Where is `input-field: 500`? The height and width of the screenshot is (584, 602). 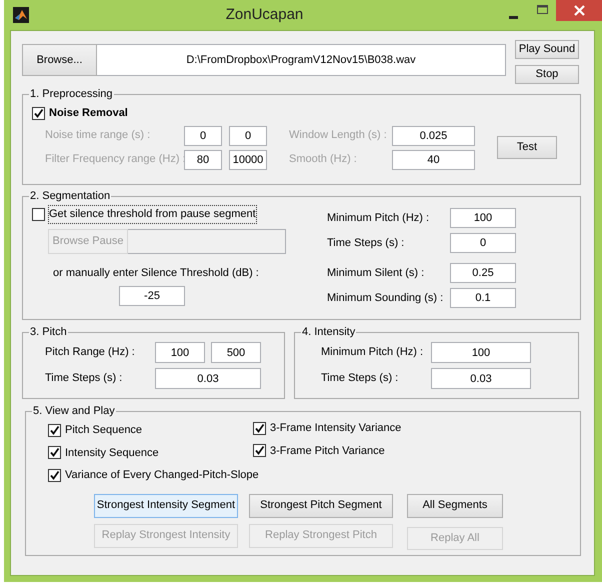
input-field: 500 is located at coordinates (236, 352).